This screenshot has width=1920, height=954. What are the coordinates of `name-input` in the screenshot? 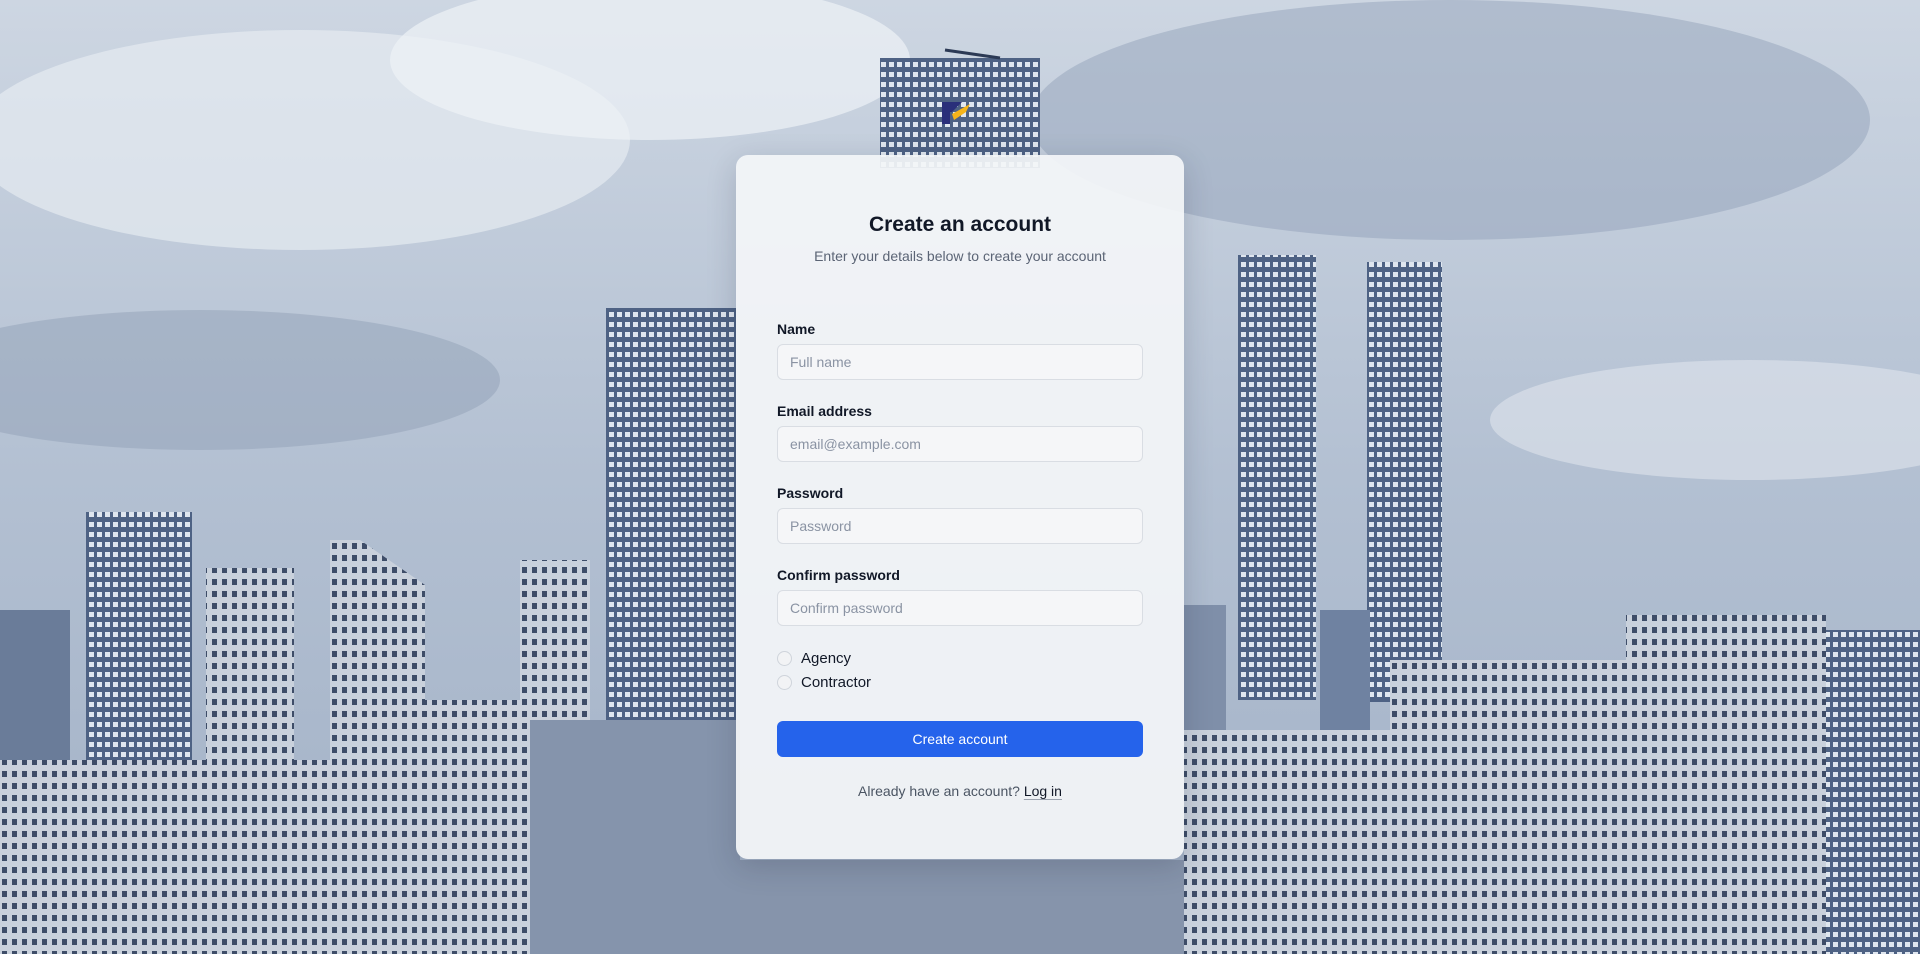 It's located at (960, 362).